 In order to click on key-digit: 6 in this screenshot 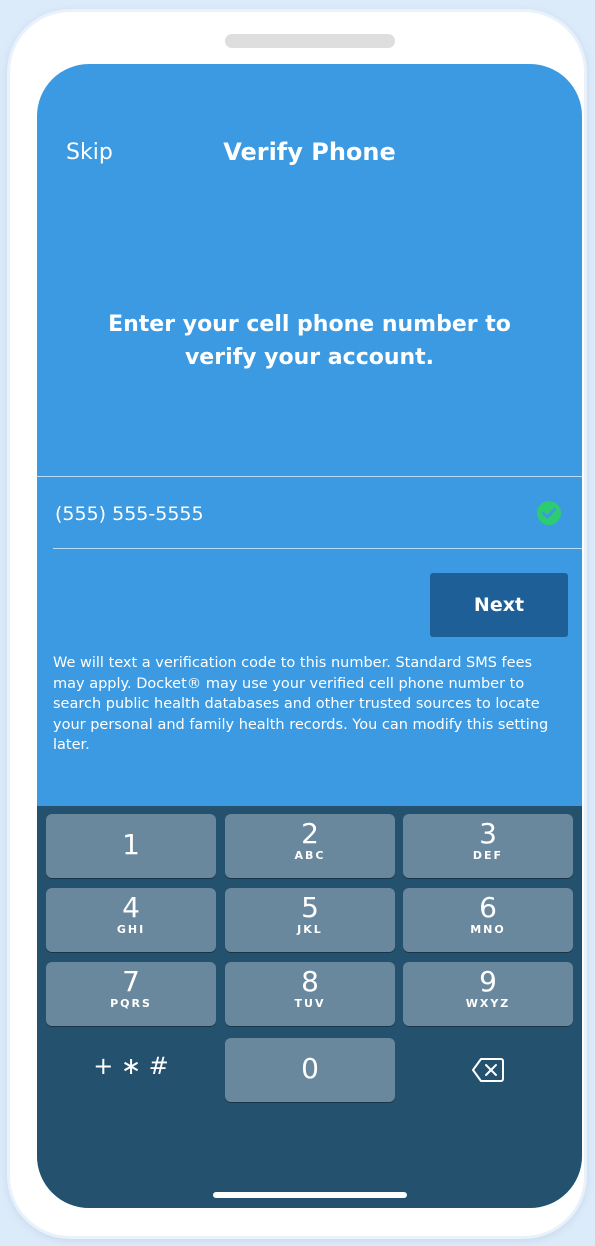, I will do `click(488, 907)`.